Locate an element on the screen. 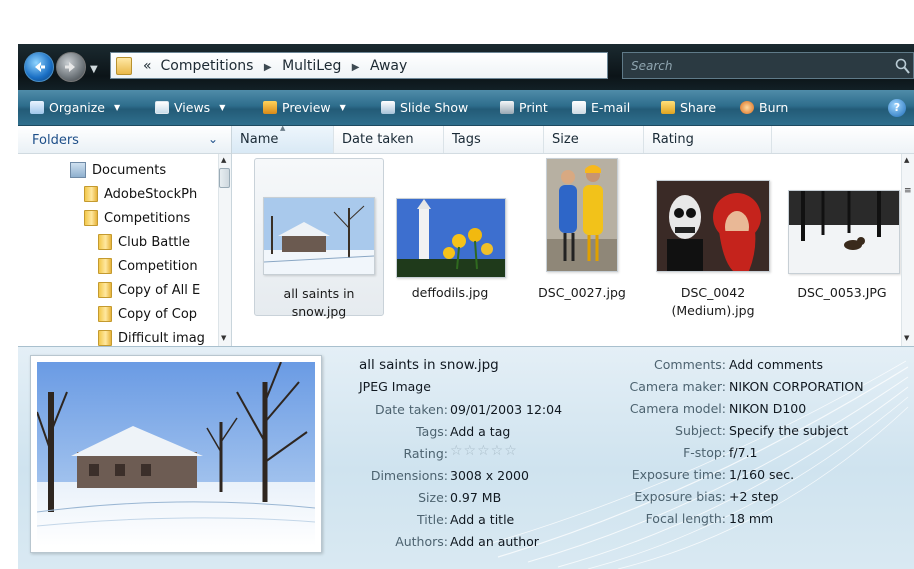 The width and height of the screenshot is (914, 569). title-value: Add a title is located at coordinates (482, 519).